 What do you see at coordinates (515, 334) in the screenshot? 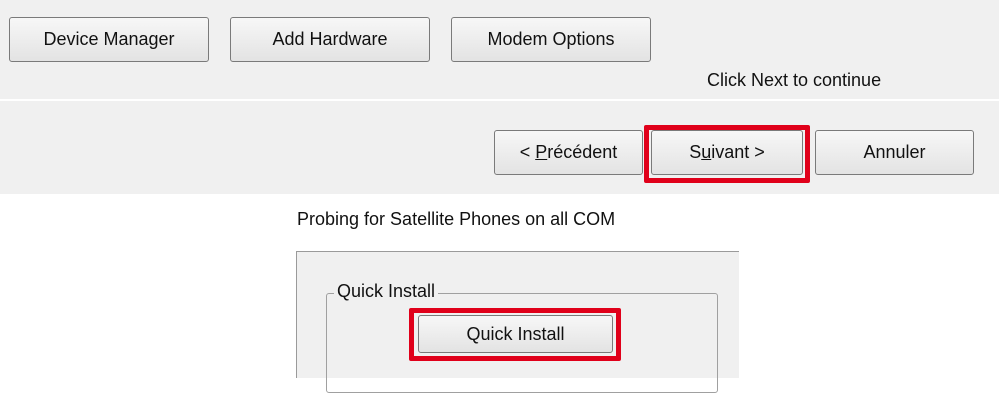
I see `quick-install-button-highlight` at bounding box center [515, 334].